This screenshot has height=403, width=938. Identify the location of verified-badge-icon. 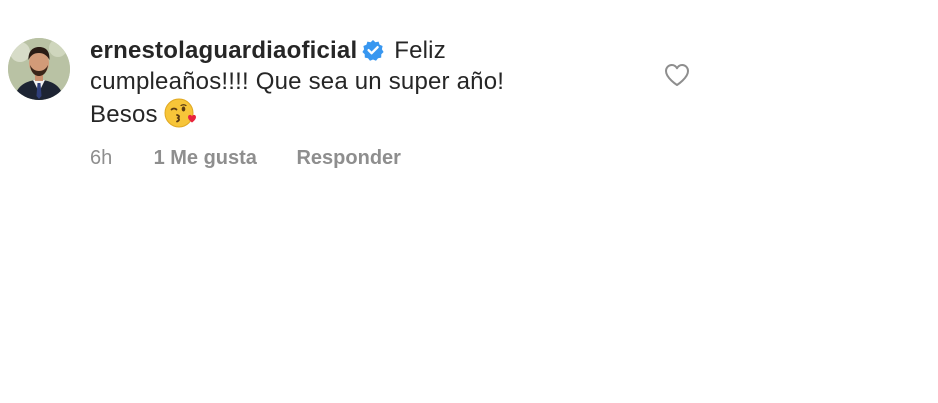
(373, 50).